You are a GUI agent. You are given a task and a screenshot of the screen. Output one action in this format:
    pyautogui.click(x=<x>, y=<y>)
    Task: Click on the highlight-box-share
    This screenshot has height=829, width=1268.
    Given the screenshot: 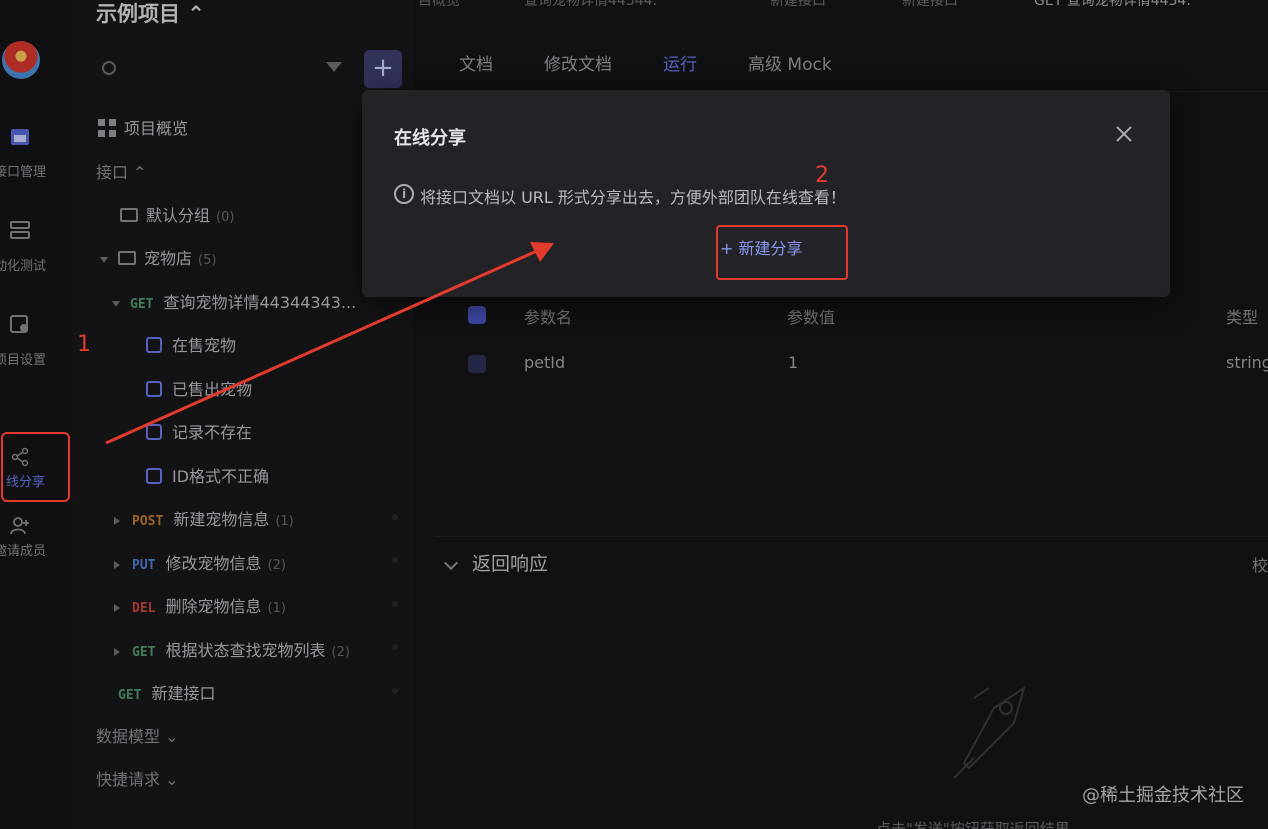 What is the action you would take?
    pyautogui.click(x=35, y=467)
    